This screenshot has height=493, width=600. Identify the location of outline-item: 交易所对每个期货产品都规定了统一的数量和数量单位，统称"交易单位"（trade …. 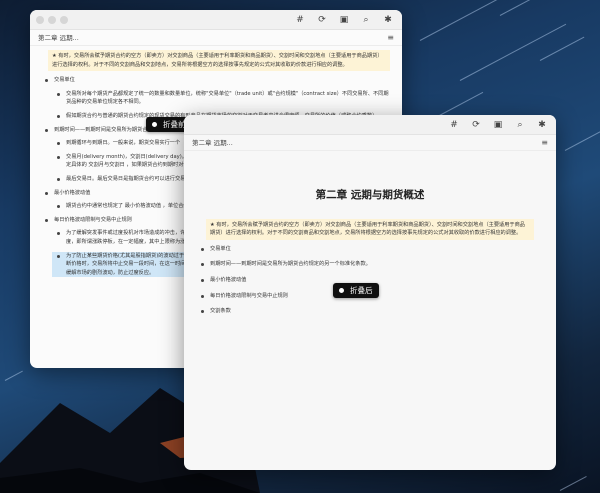
(222, 98).